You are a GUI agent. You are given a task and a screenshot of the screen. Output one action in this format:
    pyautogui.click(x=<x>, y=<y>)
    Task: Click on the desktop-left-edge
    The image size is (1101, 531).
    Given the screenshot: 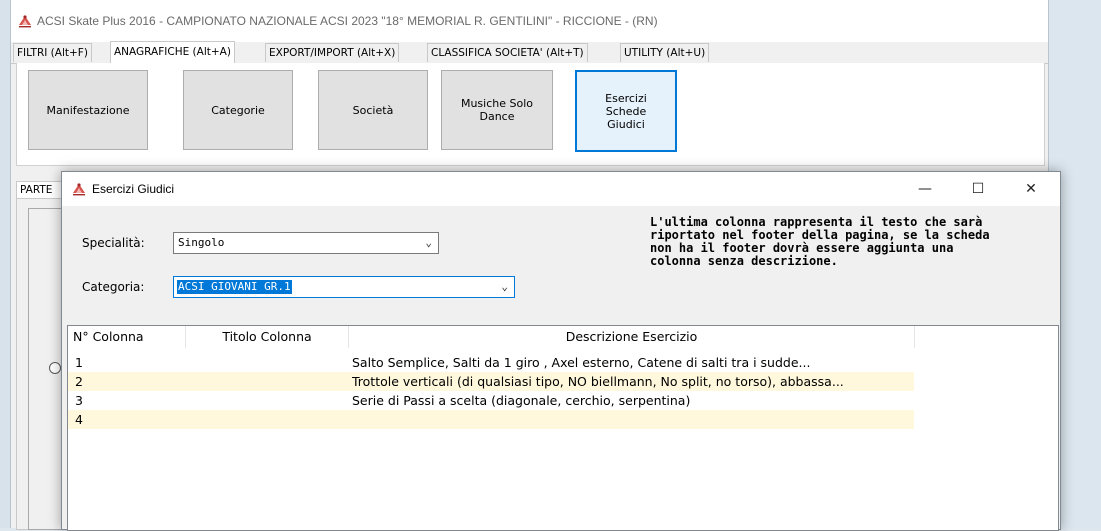 What is the action you would take?
    pyautogui.click(x=5, y=264)
    